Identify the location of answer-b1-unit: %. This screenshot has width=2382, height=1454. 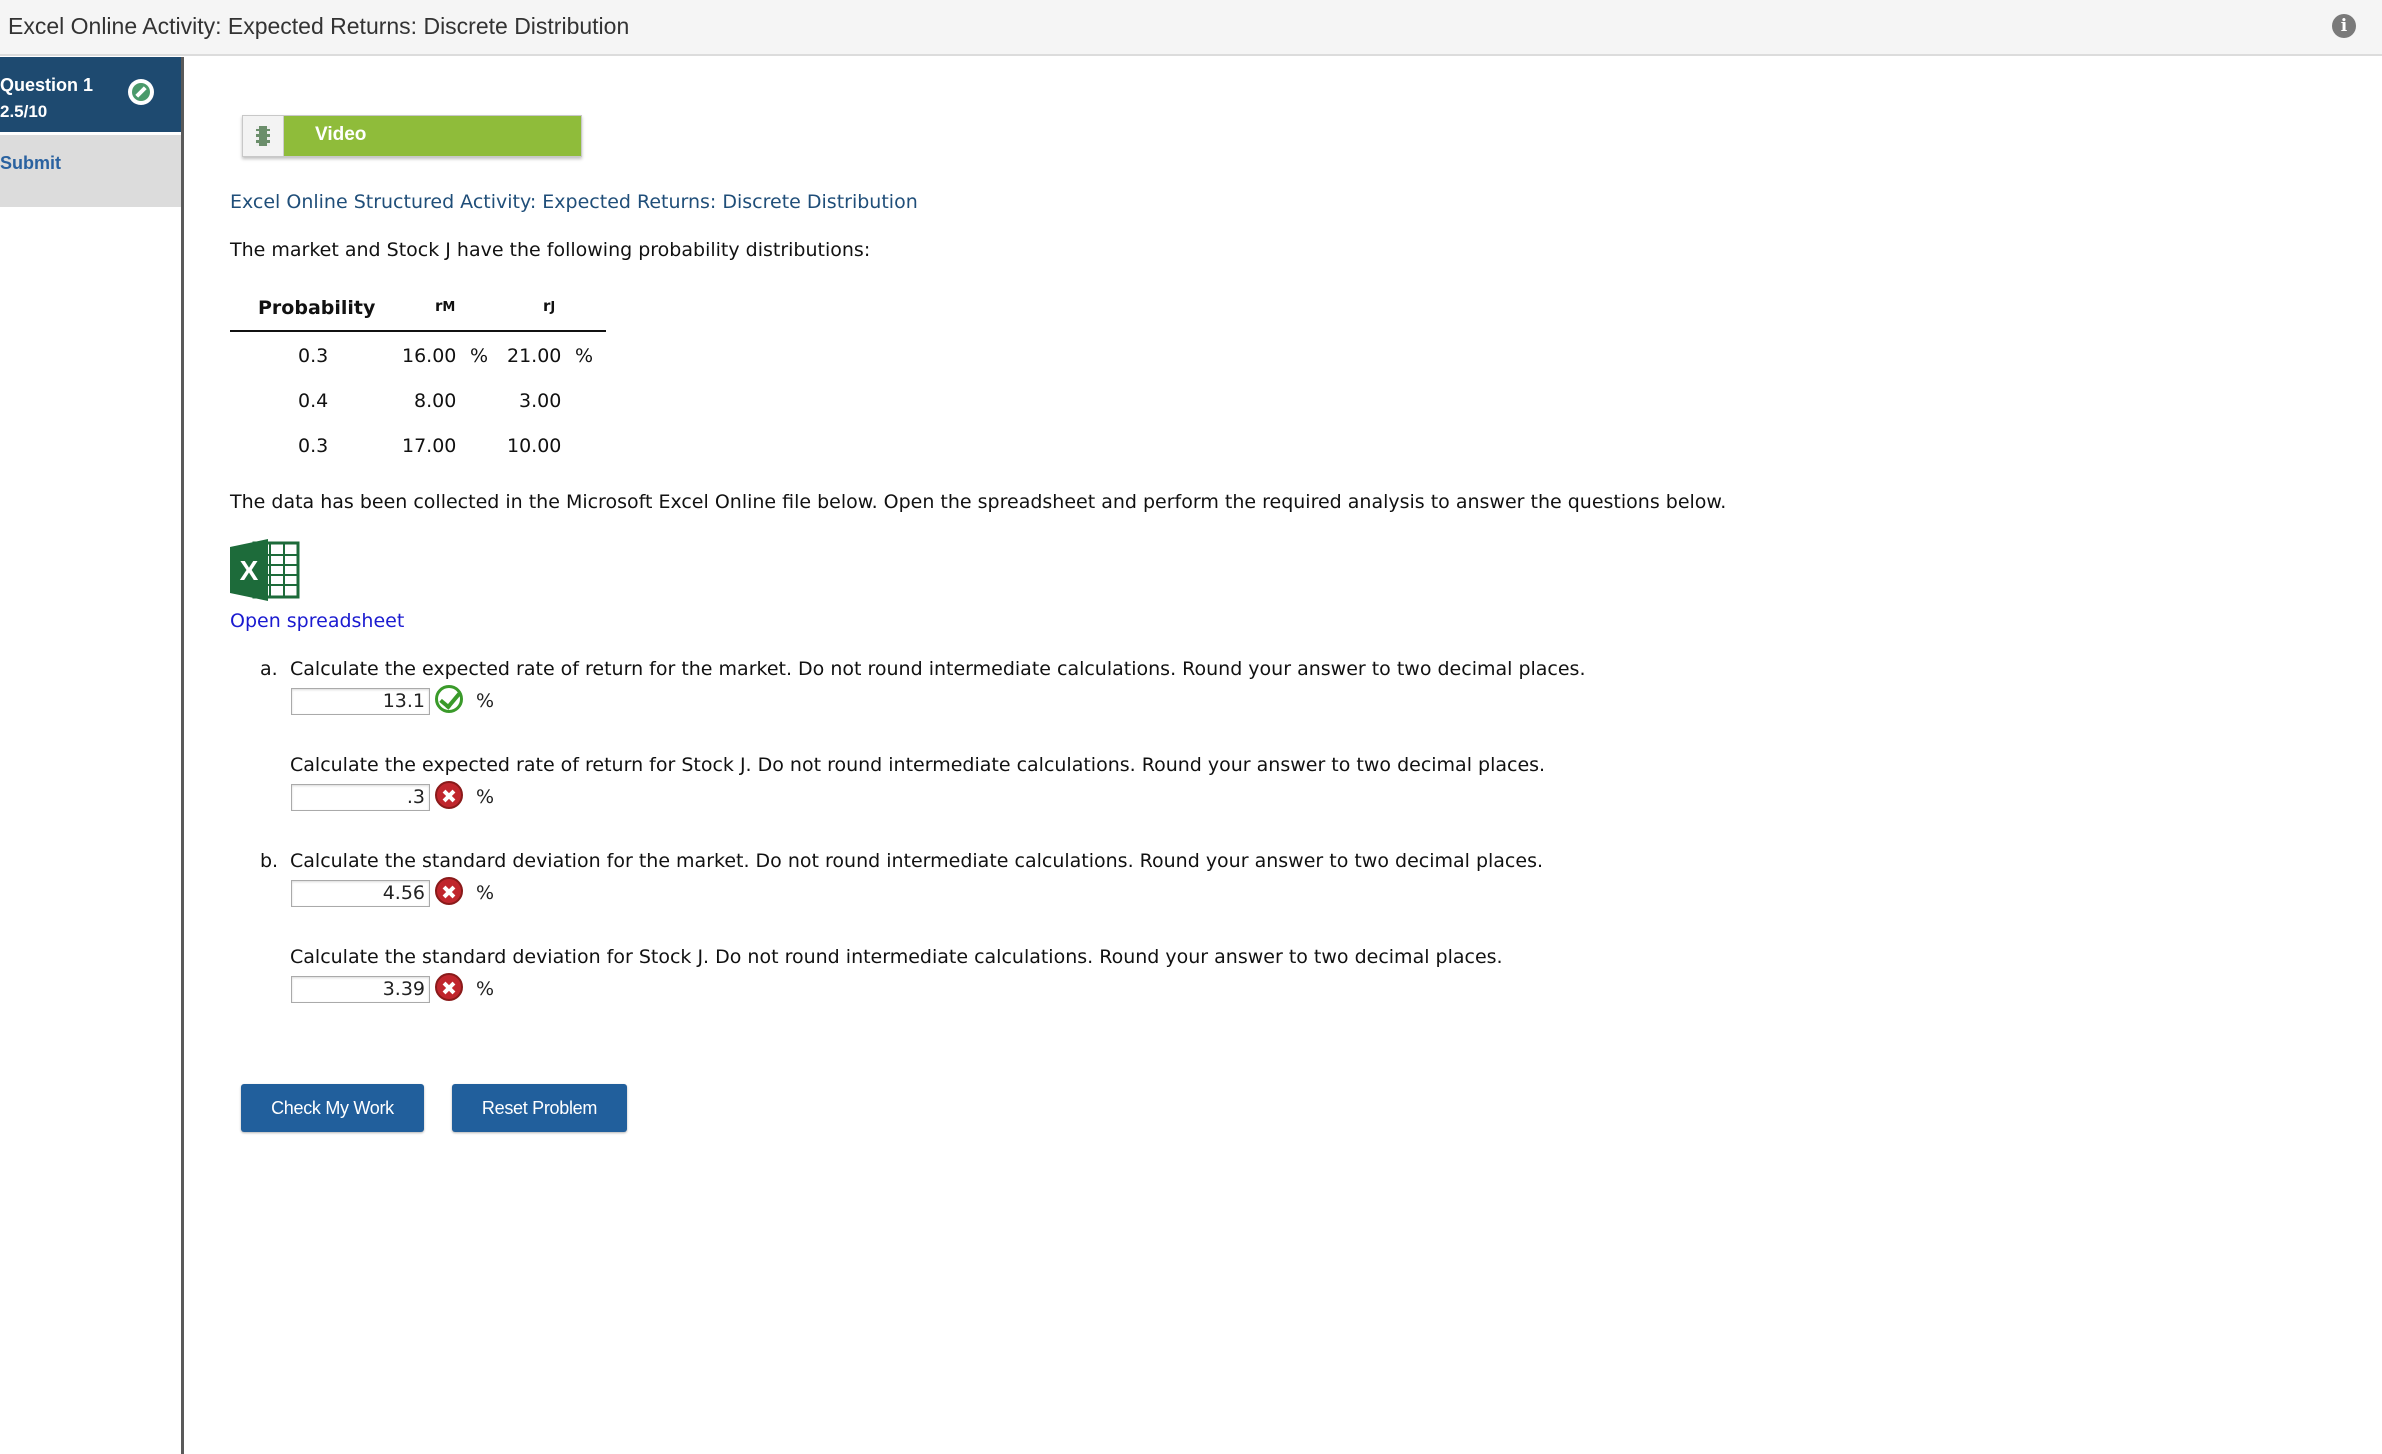
(485, 893).